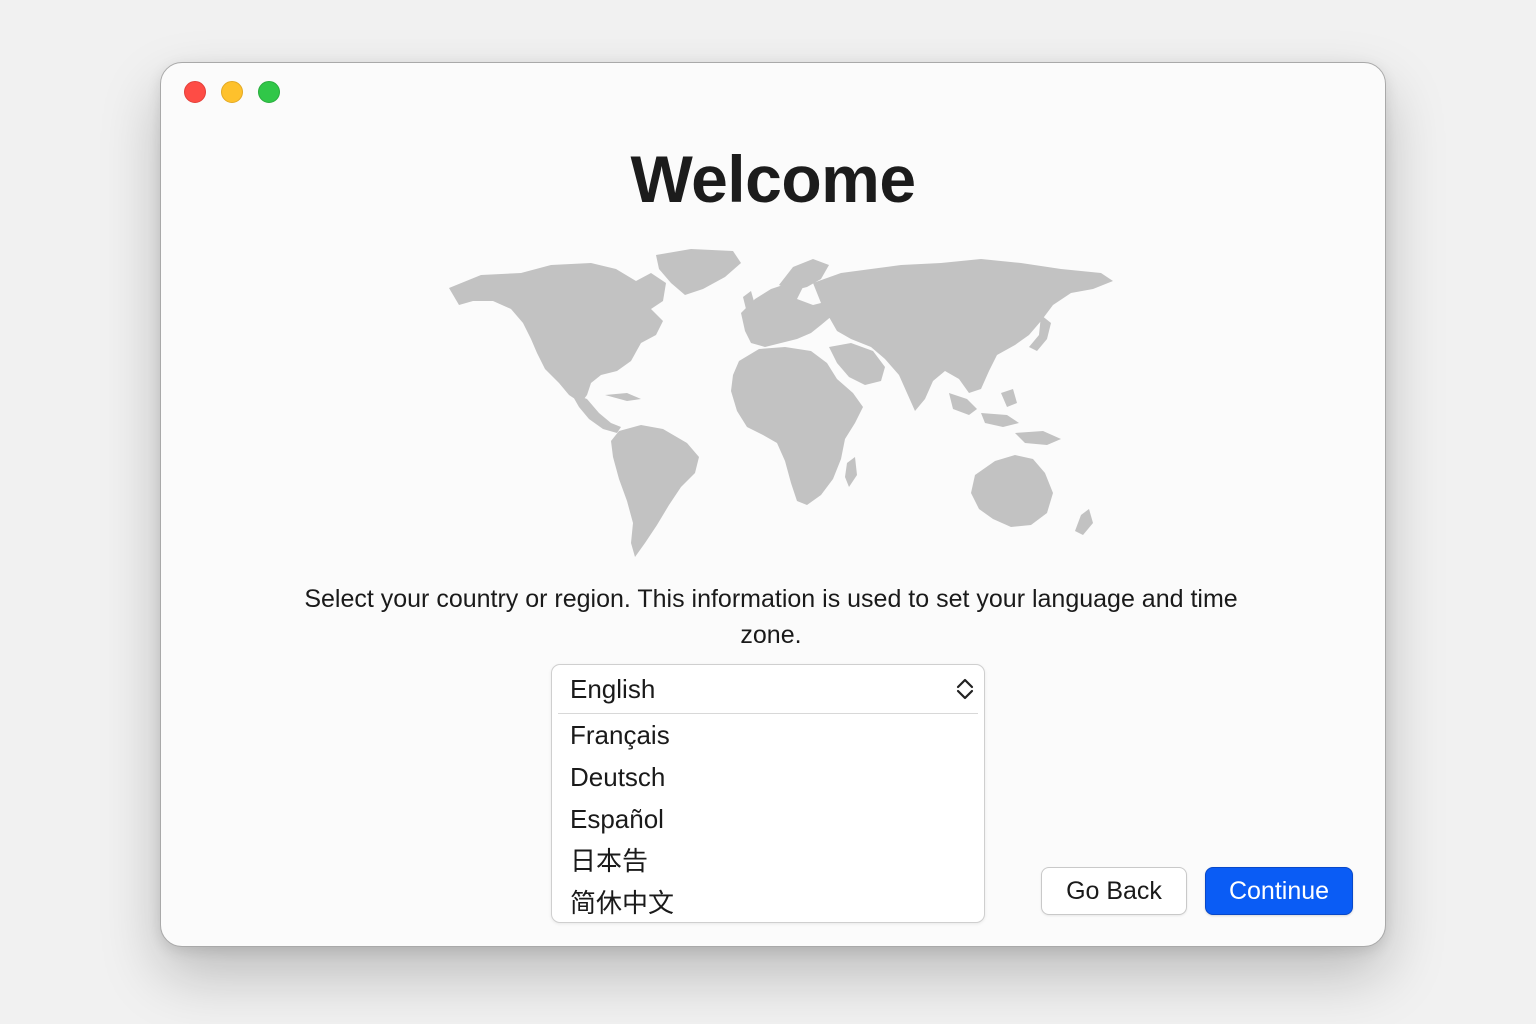  Describe the element at coordinates (768, 735) in the screenshot. I see `language-option-francais: Français` at that location.